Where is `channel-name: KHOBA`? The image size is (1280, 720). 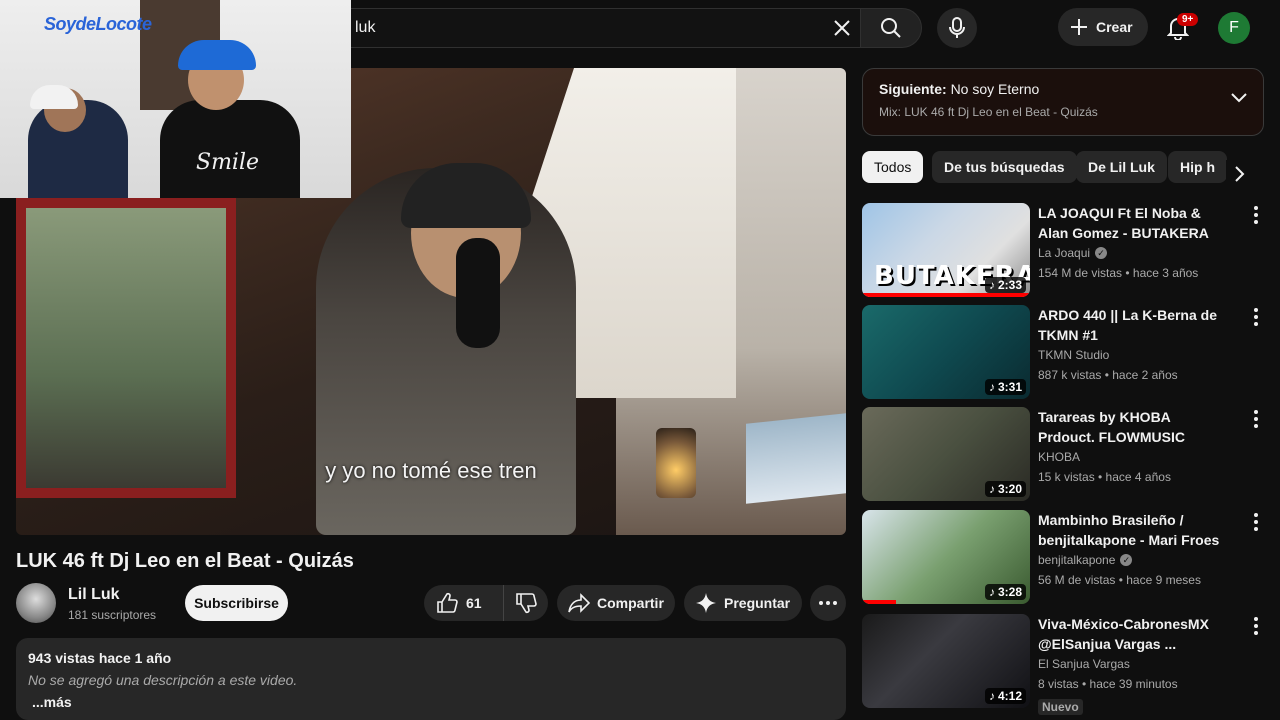
channel-name: KHOBA is located at coordinates (1059, 457).